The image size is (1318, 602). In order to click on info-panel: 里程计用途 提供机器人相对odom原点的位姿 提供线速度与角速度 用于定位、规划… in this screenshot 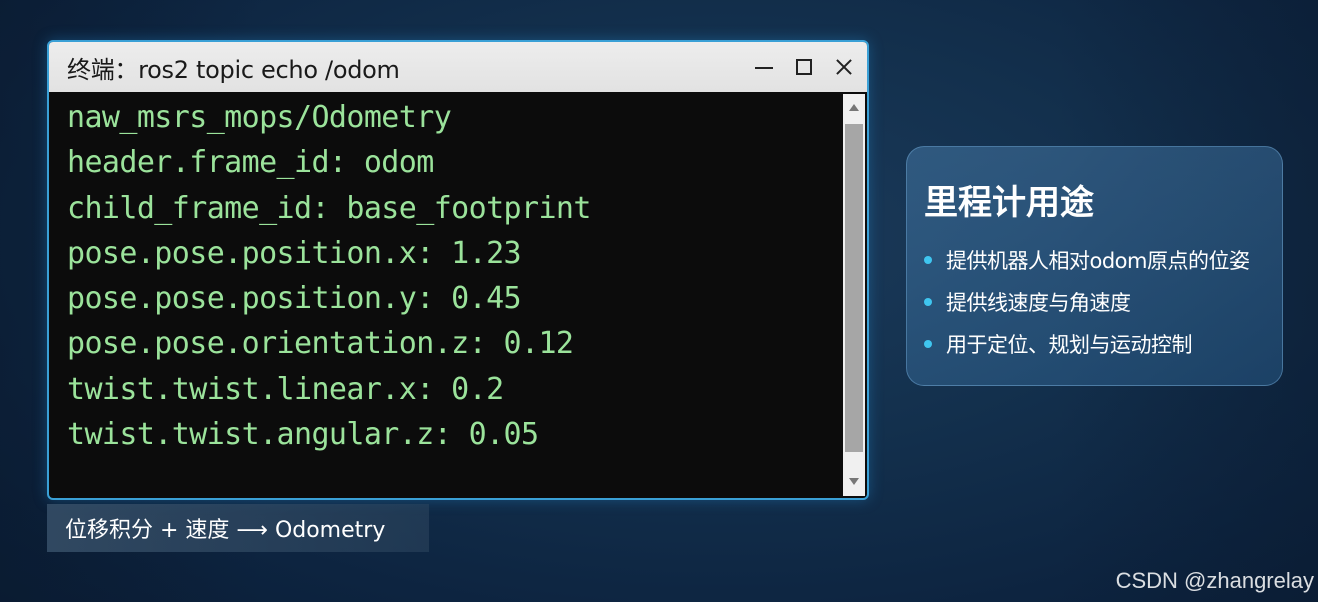, I will do `click(1094, 266)`.